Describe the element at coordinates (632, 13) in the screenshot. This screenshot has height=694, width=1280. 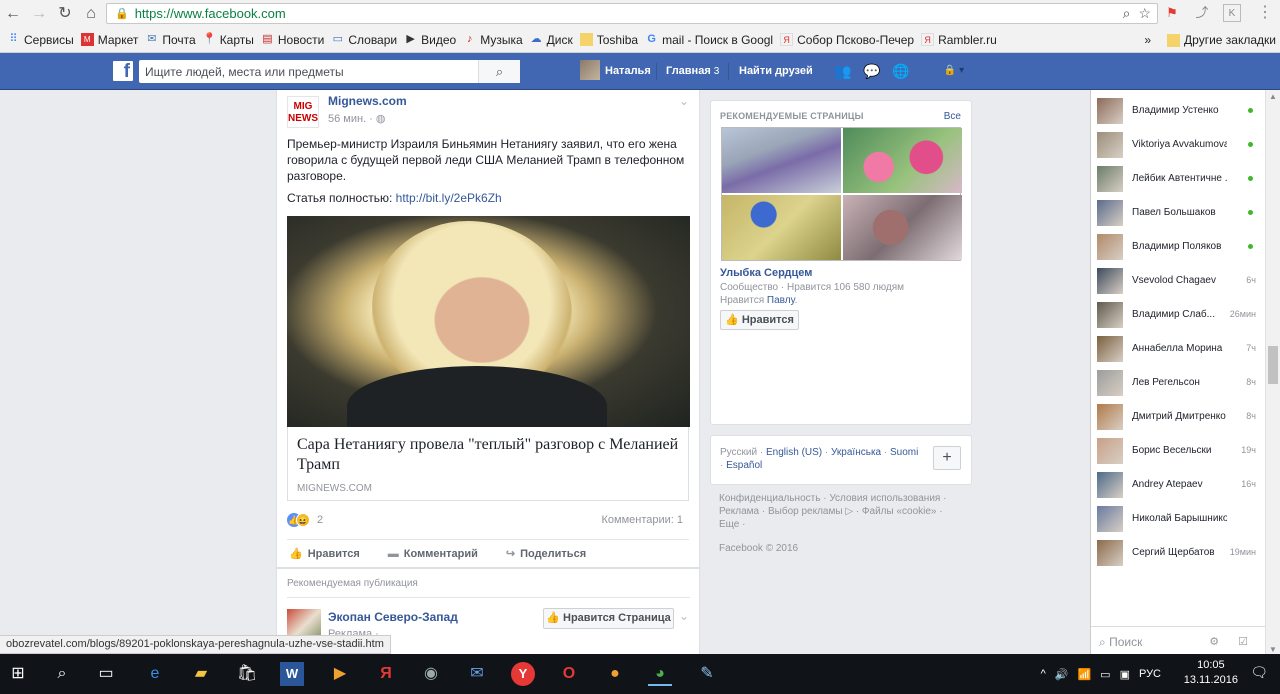
I see `address-bar: 🔒 https://www.facebook.com ⌕ ☆` at that location.